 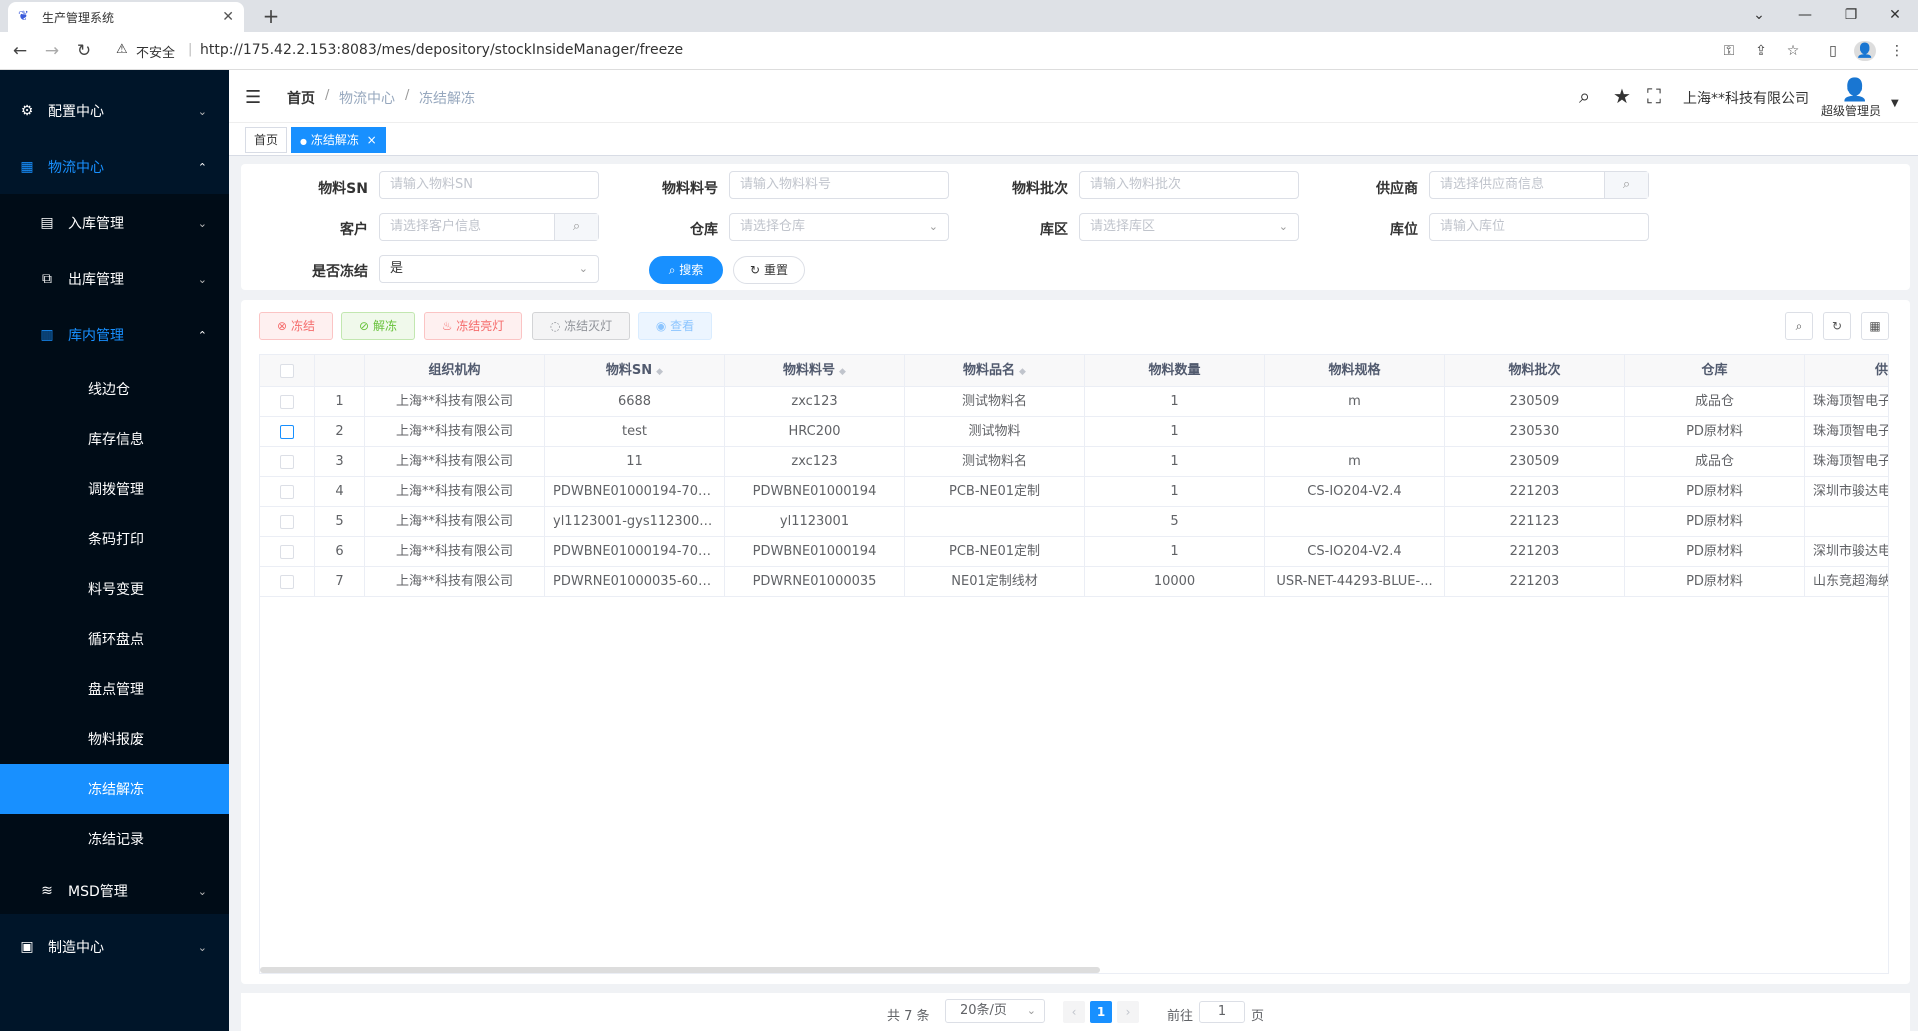 What do you see at coordinates (1074, 1012) in the screenshot?
I see `prev-page-button: ‹` at bounding box center [1074, 1012].